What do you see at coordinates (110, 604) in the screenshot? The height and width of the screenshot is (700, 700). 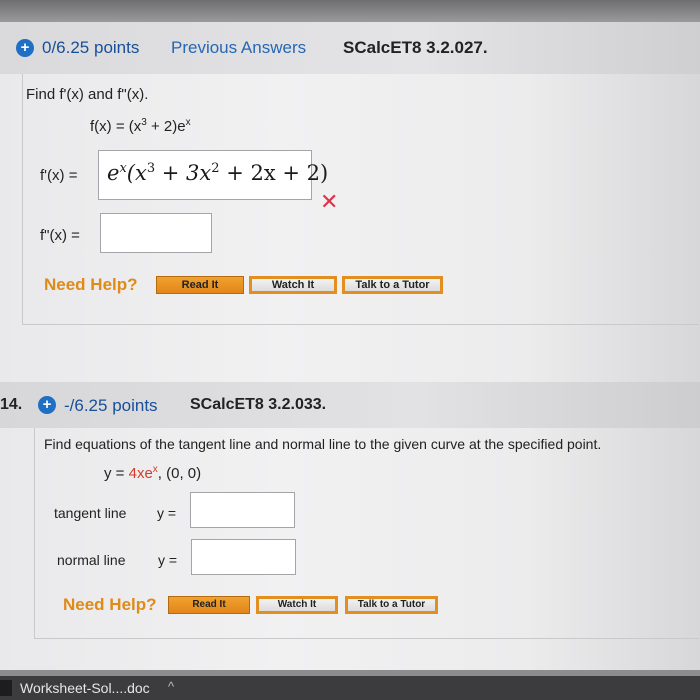 I see `q14-need-help: Need Help?` at bounding box center [110, 604].